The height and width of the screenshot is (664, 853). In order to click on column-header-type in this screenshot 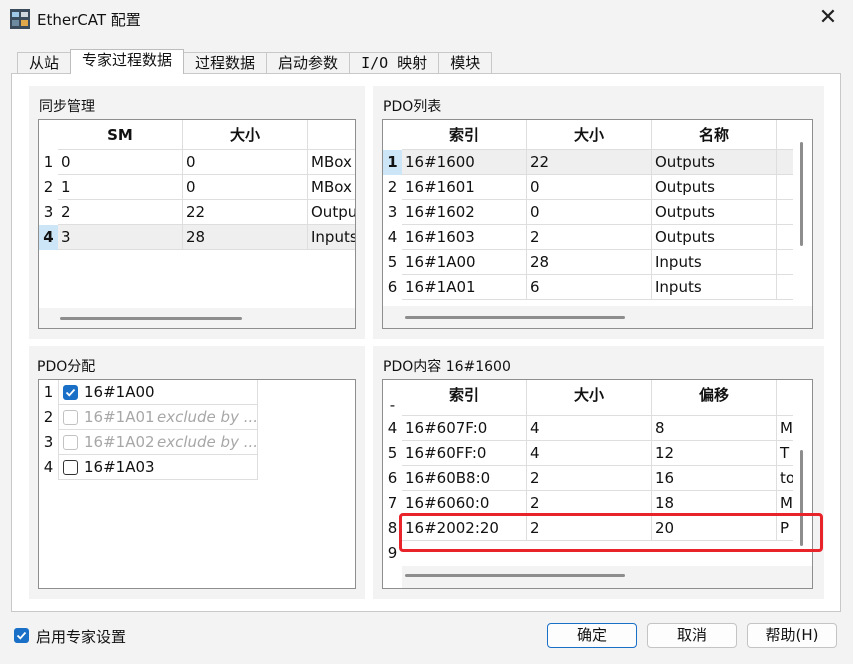, I will do `click(331, 135)`.